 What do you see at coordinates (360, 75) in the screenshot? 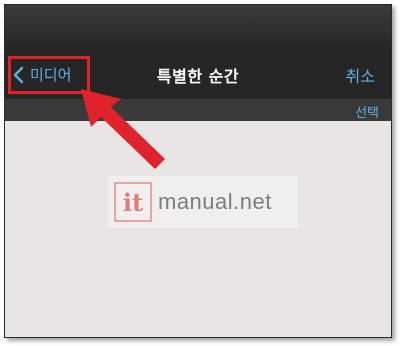
I see `cancel-button: 취소` at bounding box center [360, 75].